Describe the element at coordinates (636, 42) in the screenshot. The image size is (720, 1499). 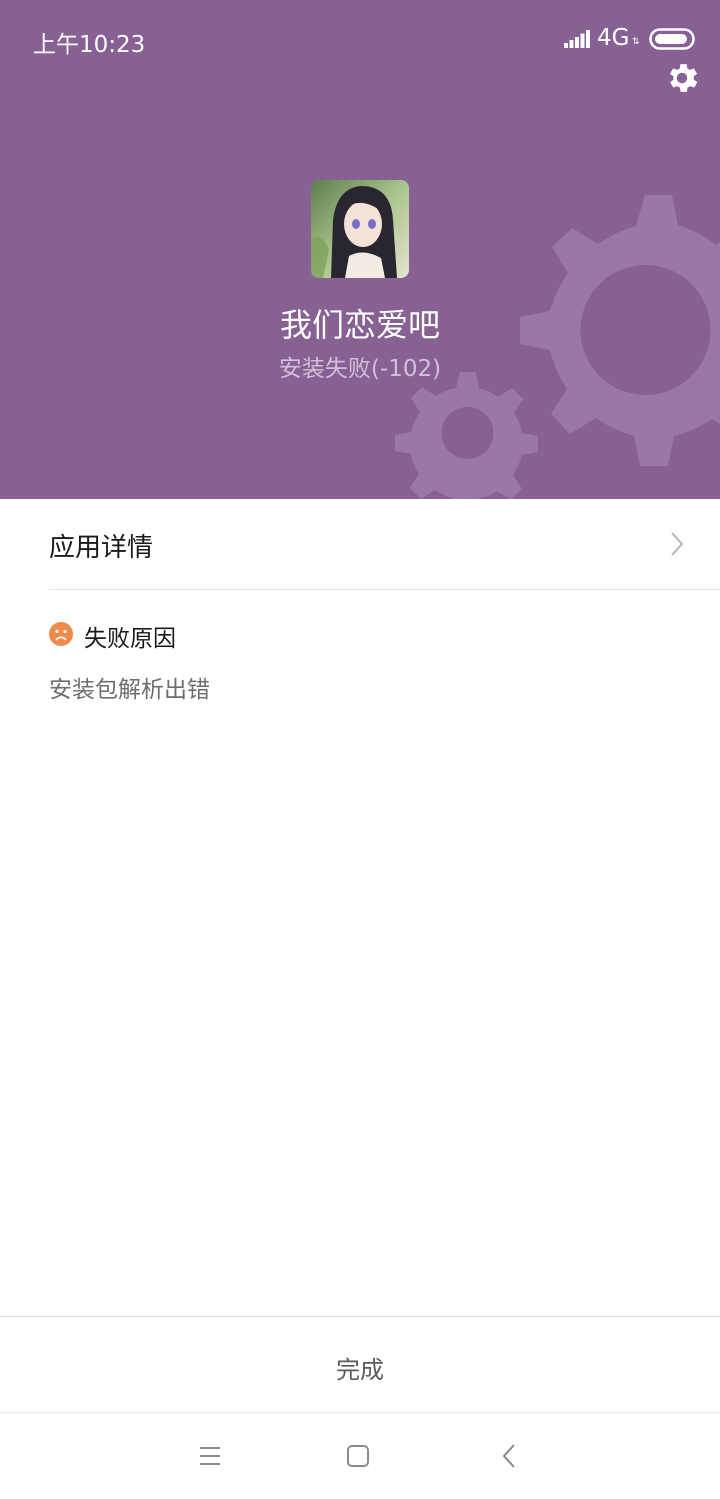
I see `network-activity-icon: ⇅` at that location.